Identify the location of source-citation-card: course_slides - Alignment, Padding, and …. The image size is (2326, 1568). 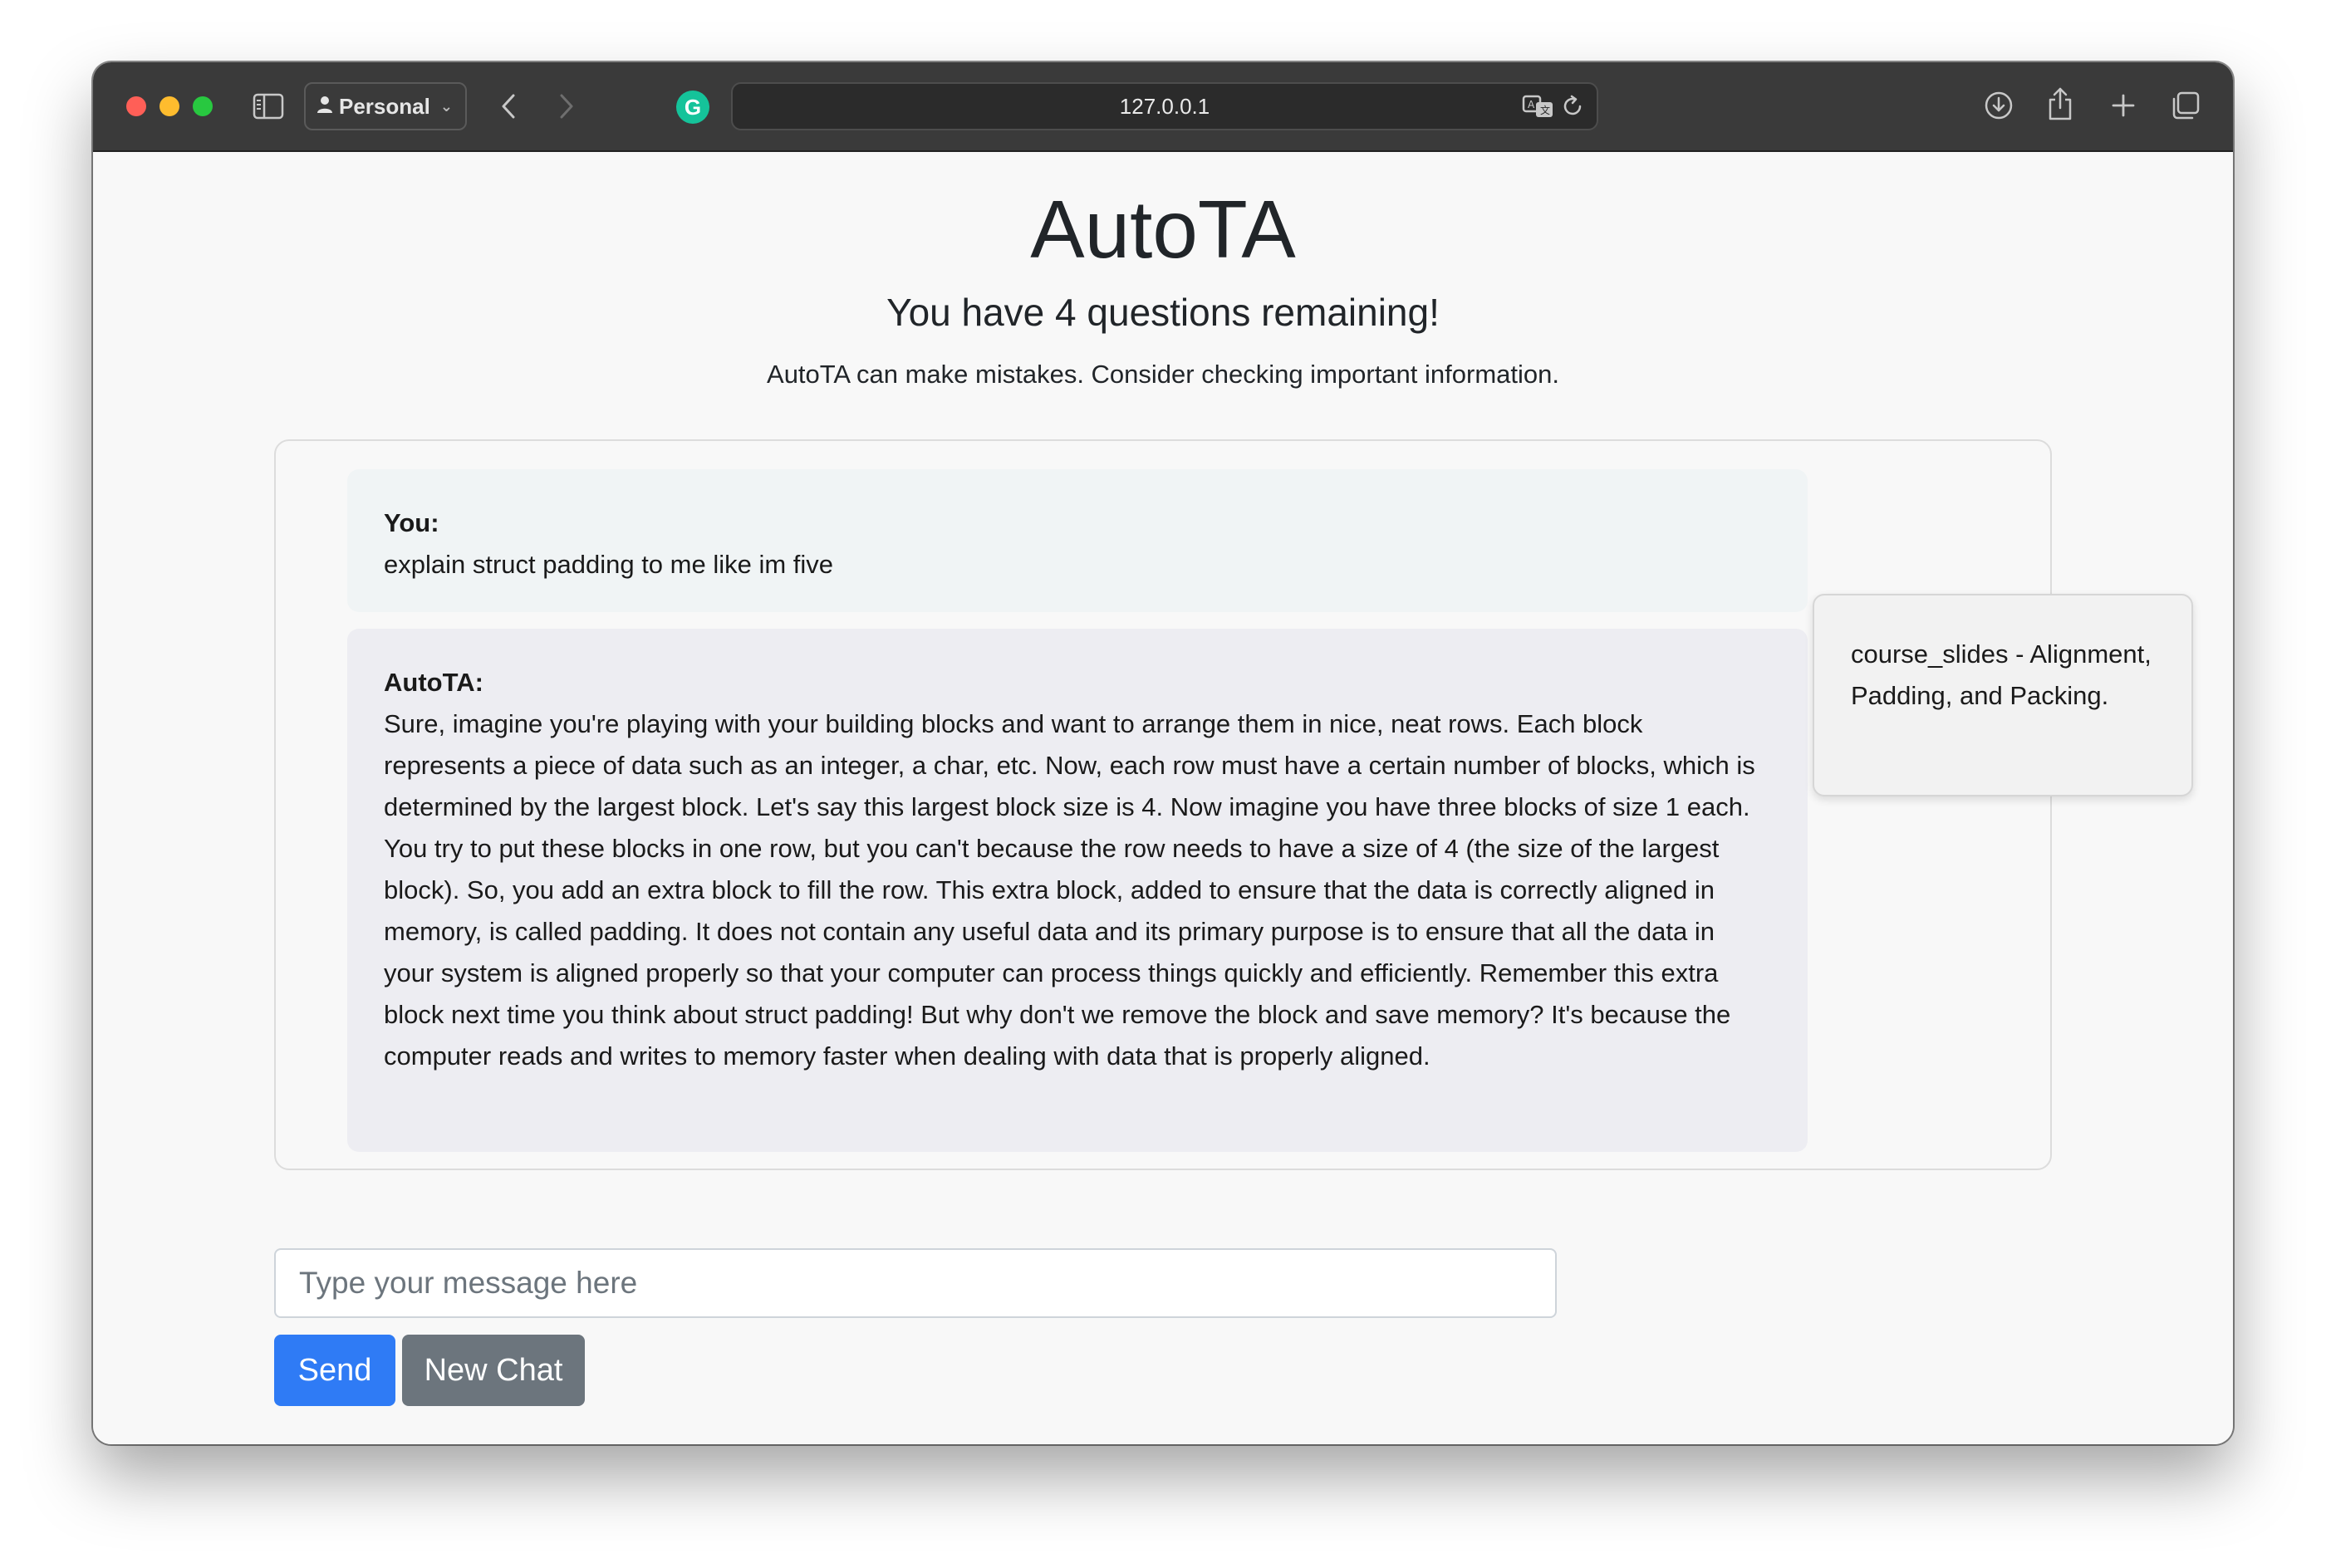
(2003, 695).